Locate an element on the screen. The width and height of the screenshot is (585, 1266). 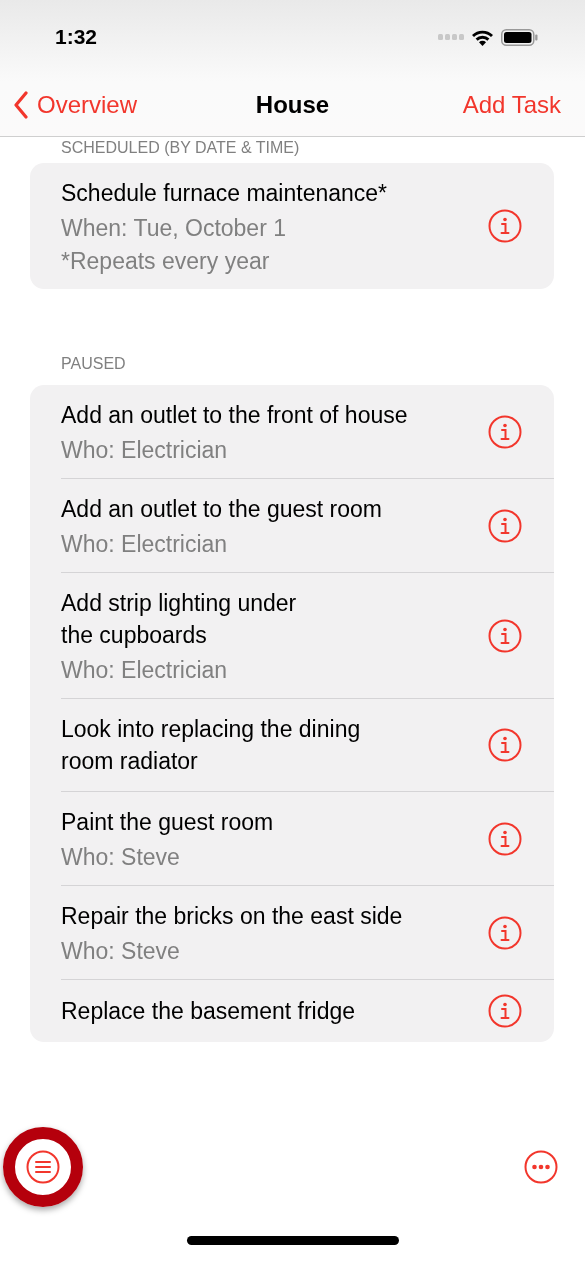
task-row: Paint the guest room Who: Steve is located at coordinates (307, 838).